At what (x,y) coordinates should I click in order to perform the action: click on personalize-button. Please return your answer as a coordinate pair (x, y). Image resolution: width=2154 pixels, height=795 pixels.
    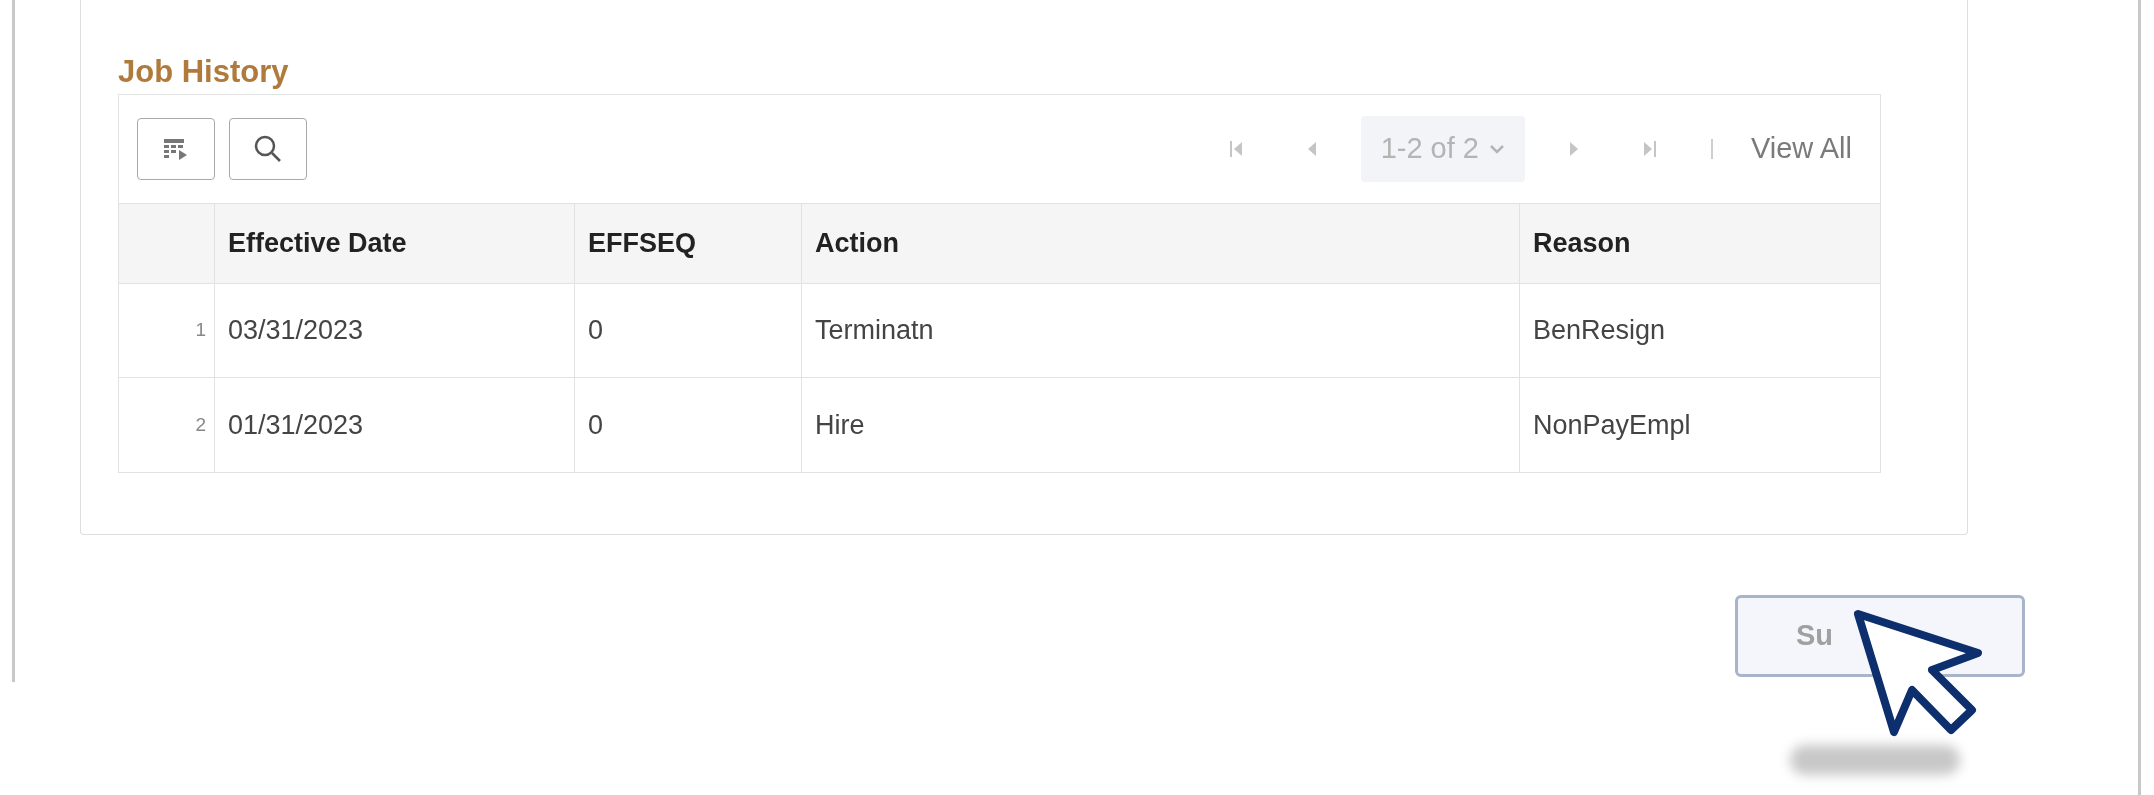
    Looking at the image, I should click on (176, 149).